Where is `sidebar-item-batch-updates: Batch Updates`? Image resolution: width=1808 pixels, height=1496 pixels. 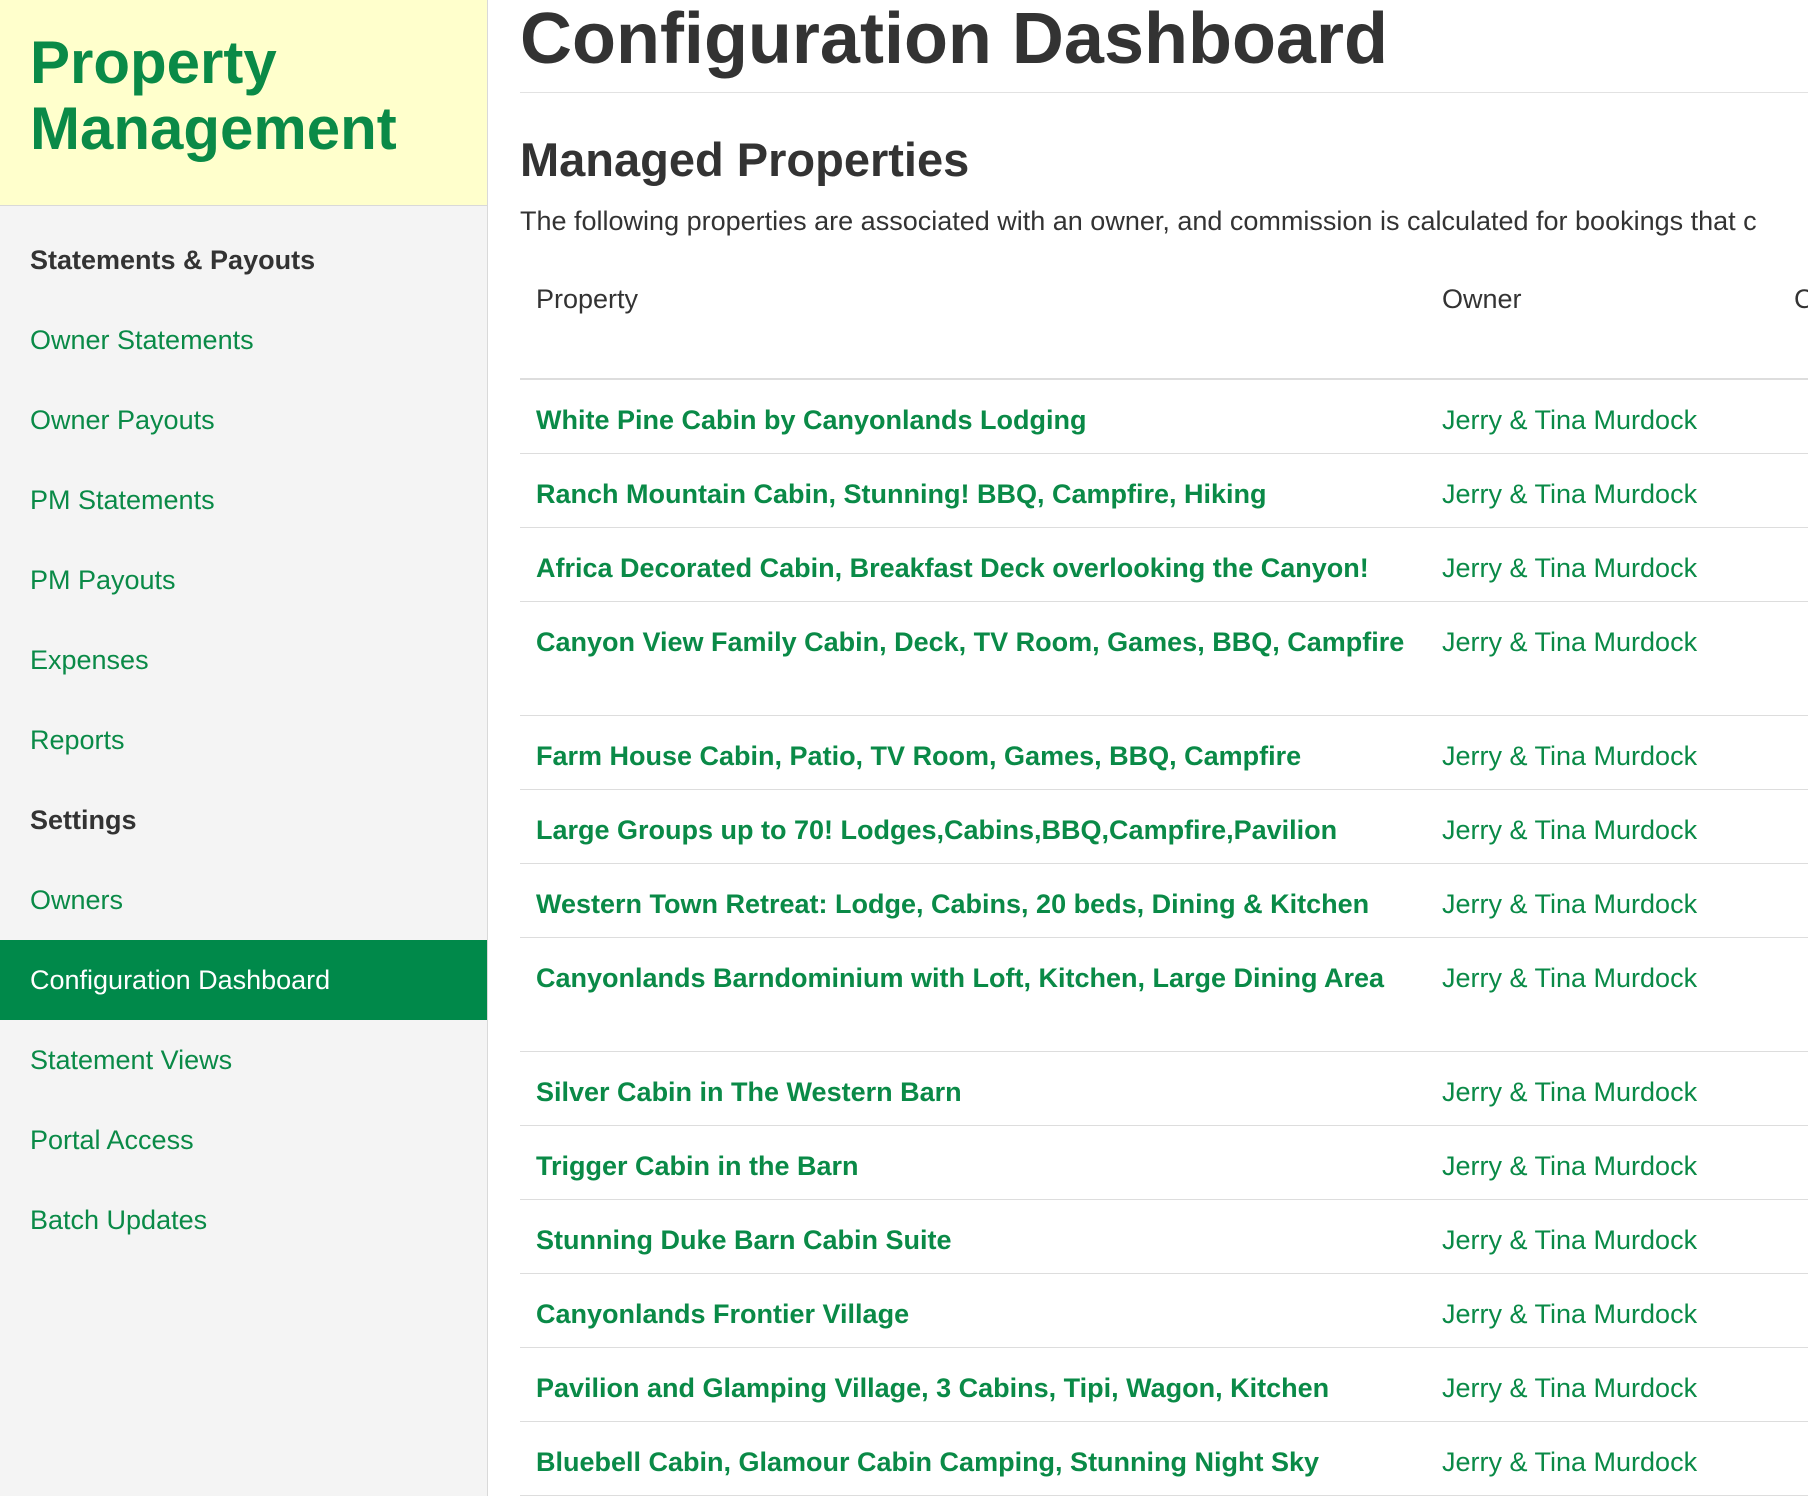
sidebar-item-batch-updates: Batch Updates is located at coordinates (243, 1220).